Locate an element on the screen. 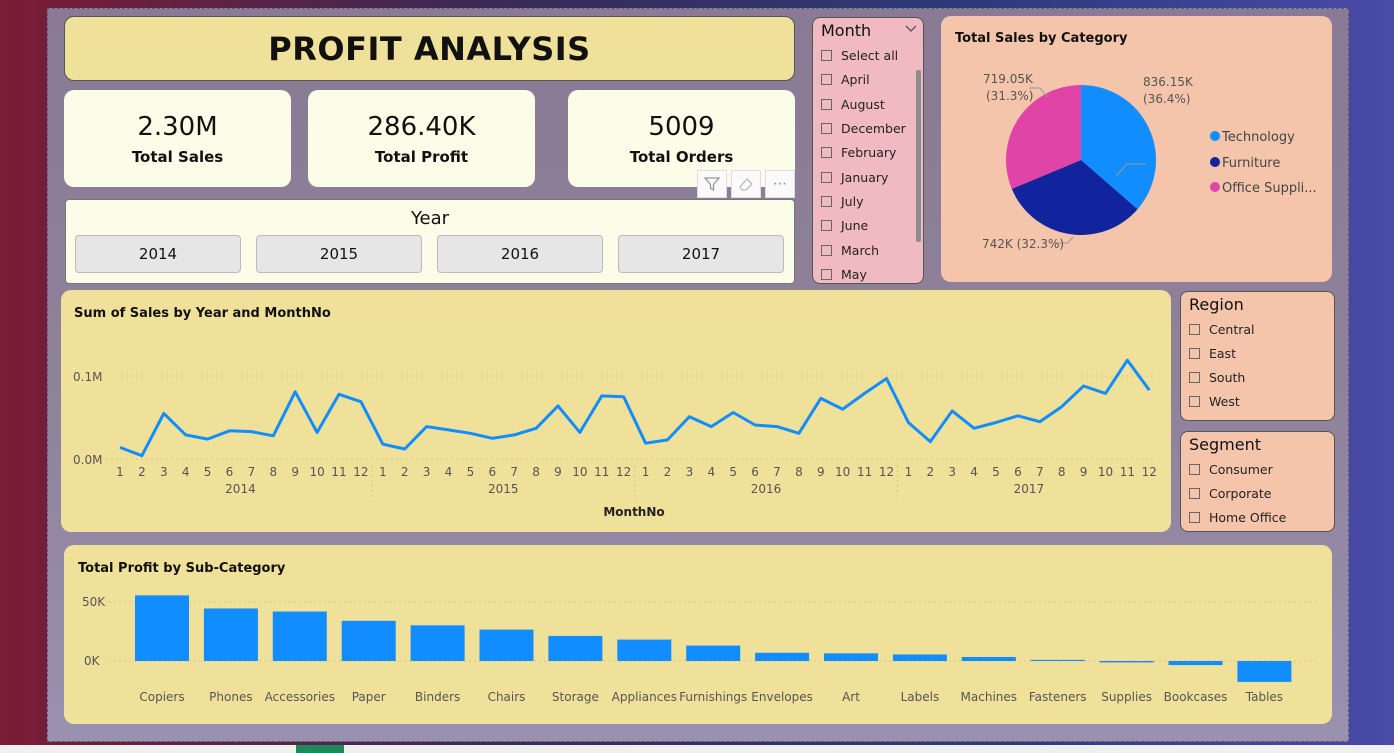 This screenshot has height=753, width=1394. chevron-down-icon is located at coordinates (911, 29).